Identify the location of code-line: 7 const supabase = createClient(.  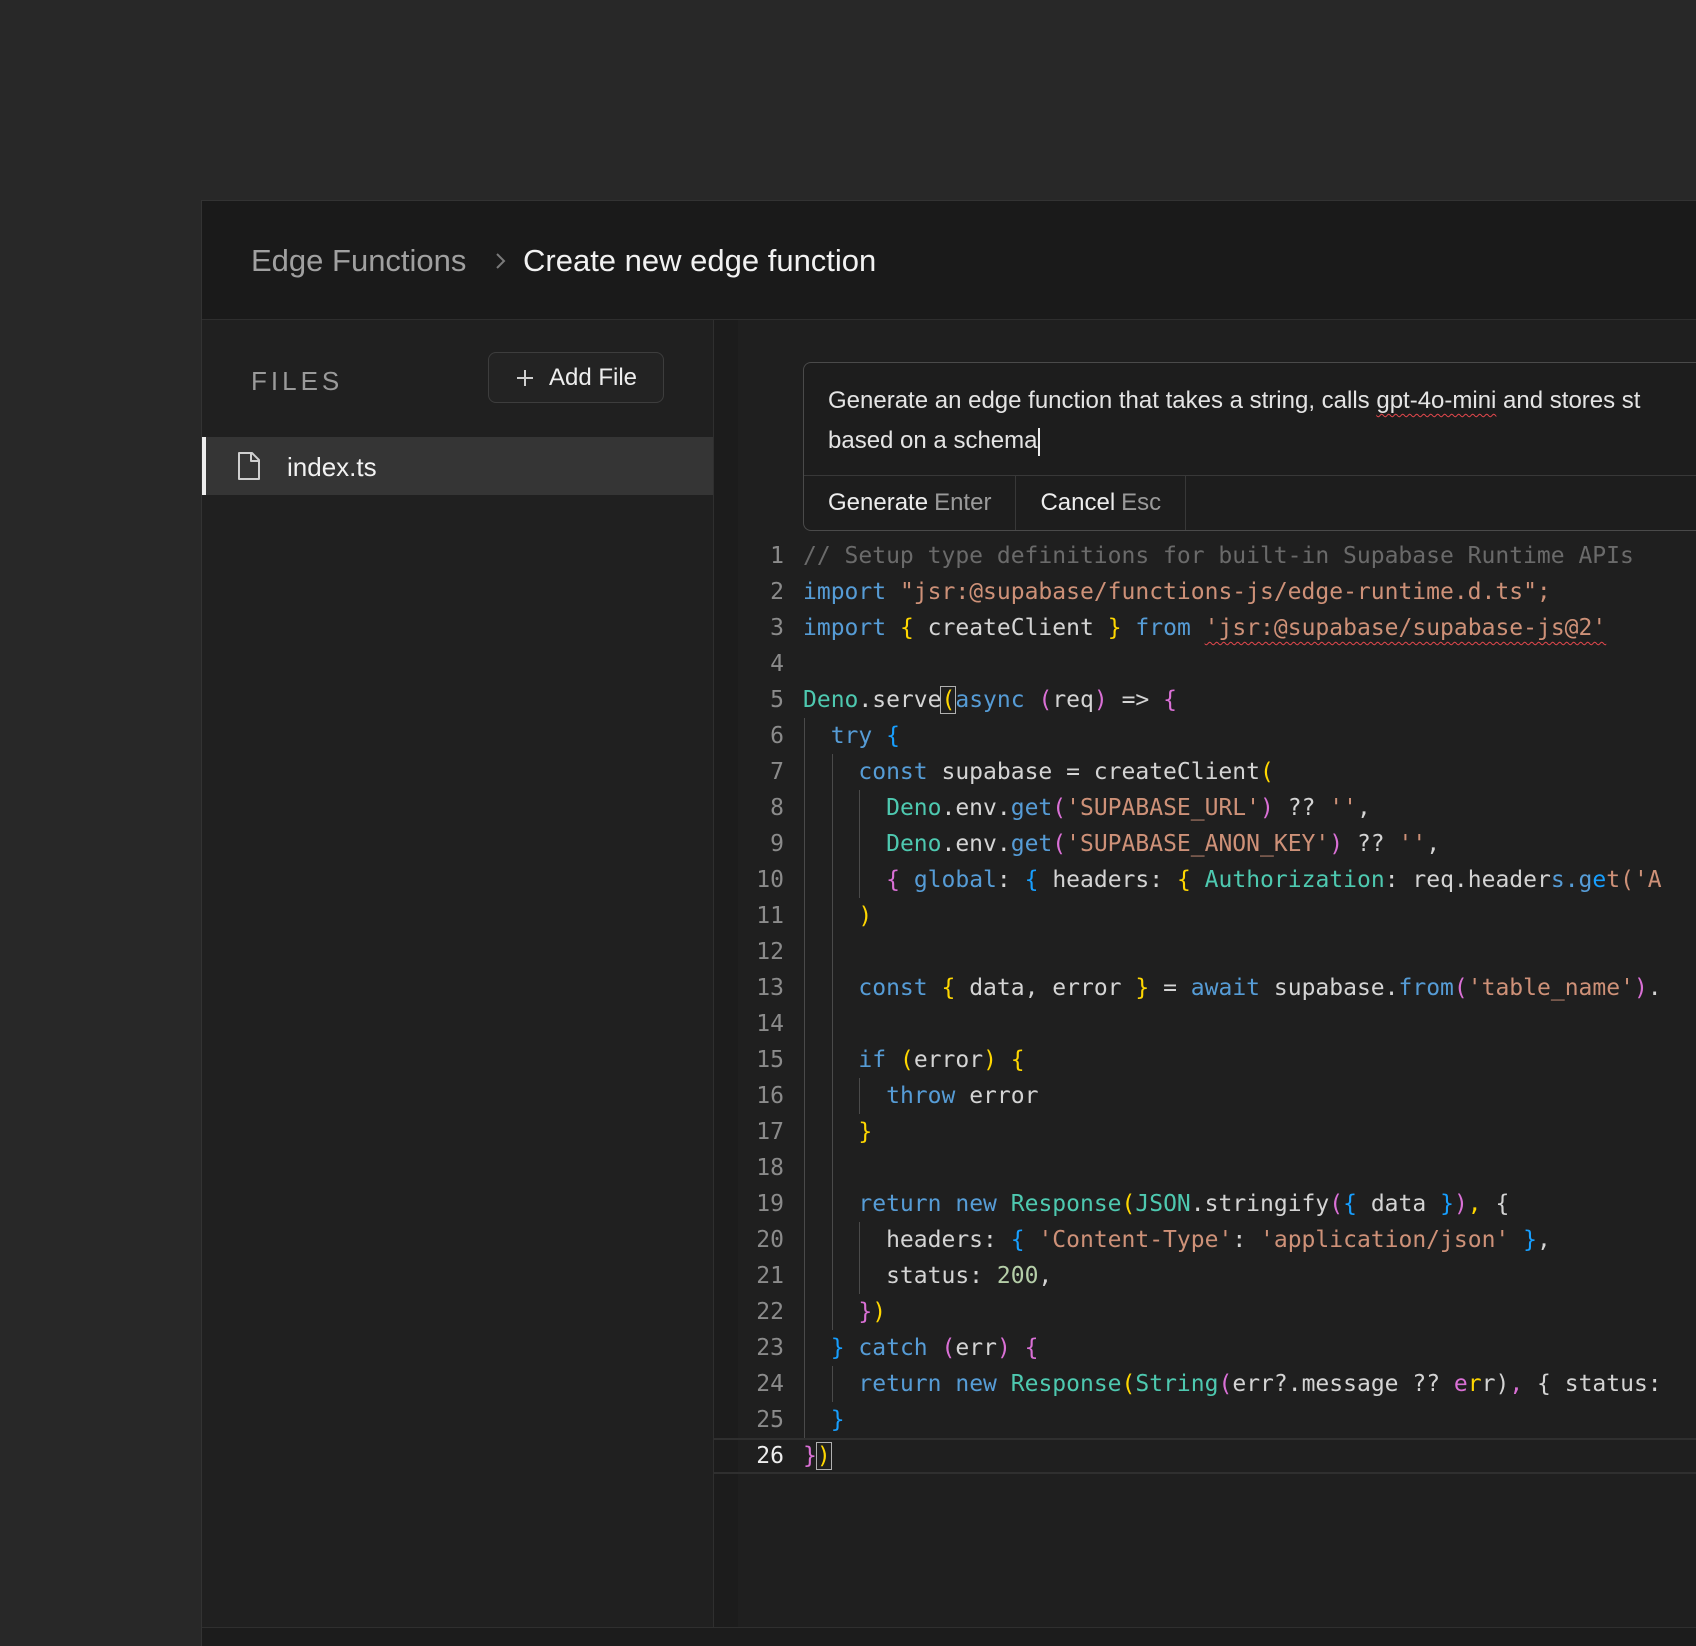
(1205, 772).